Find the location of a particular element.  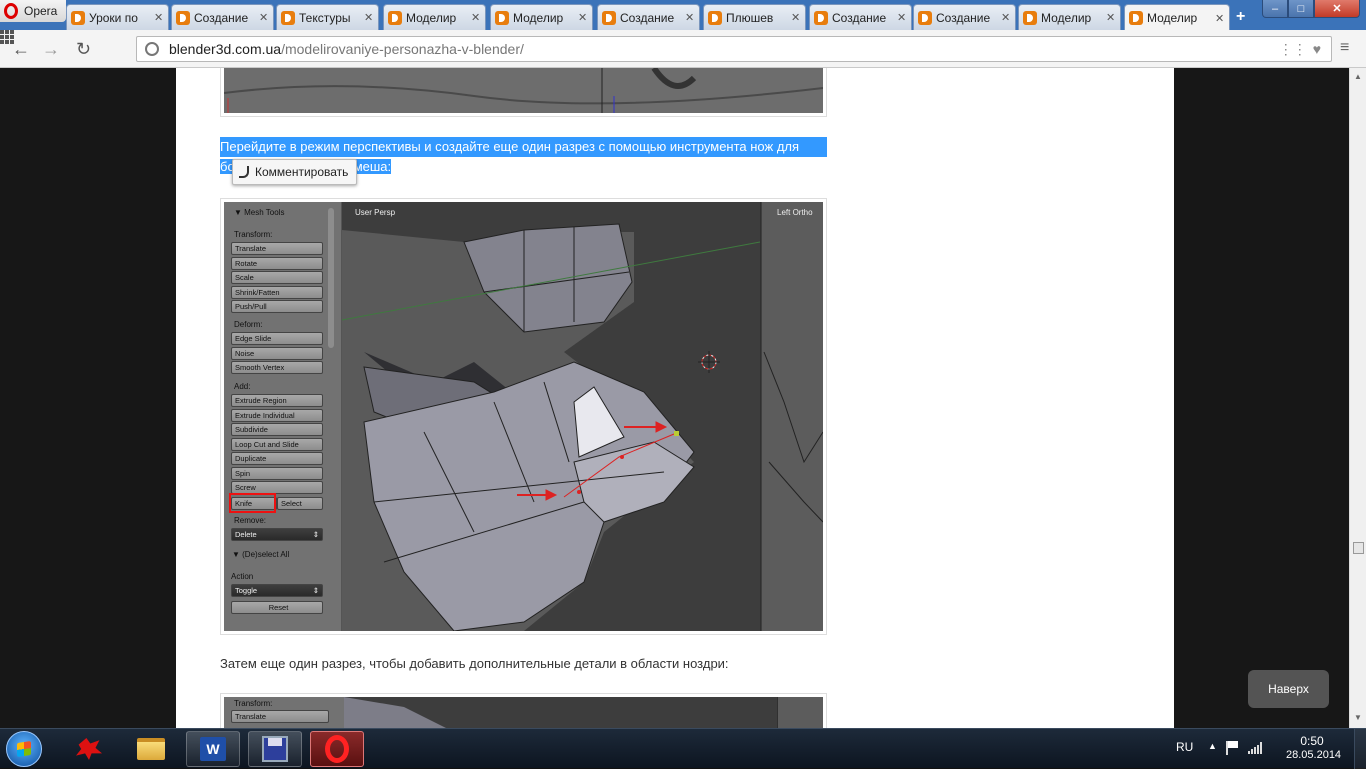

address-host: blender3d.com.ua is located at coordinates (225, 49).